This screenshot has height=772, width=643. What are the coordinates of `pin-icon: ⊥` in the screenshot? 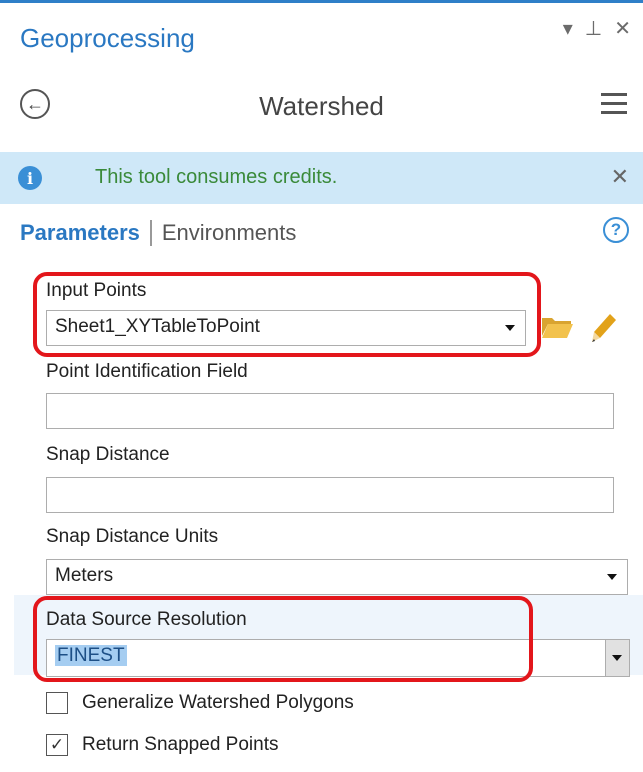 It's located at (593, 29).